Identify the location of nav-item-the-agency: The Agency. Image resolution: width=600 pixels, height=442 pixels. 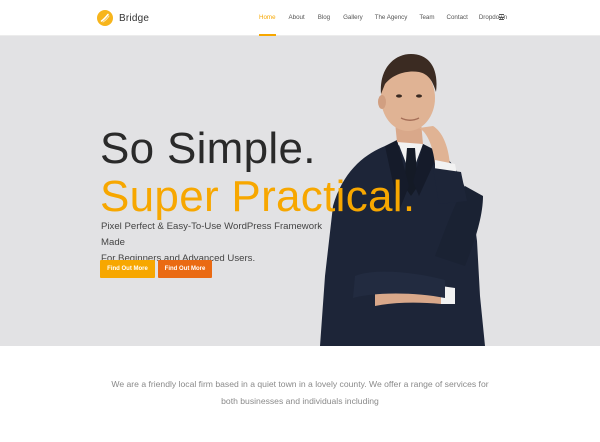
(391, 17).